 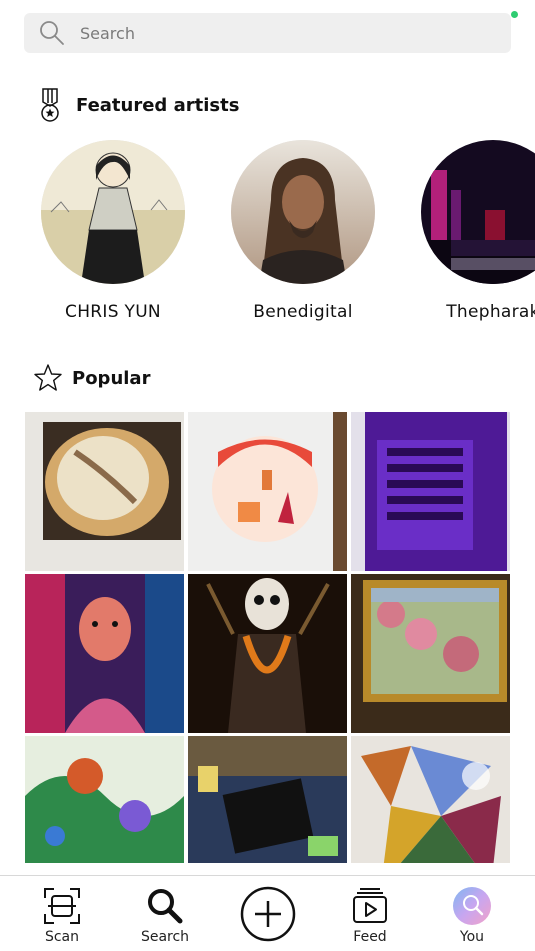 What do you see at coordinates (370, 905) in the screenshot?
I see `feed-icon` at bounding box center [370, 905].